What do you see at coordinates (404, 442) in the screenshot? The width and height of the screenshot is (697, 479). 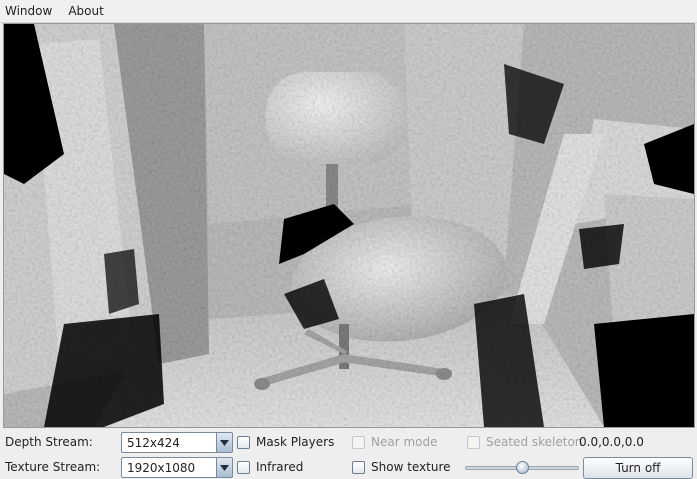 I see `near-mode-label: Near mode` at bounding box center [404, 442].